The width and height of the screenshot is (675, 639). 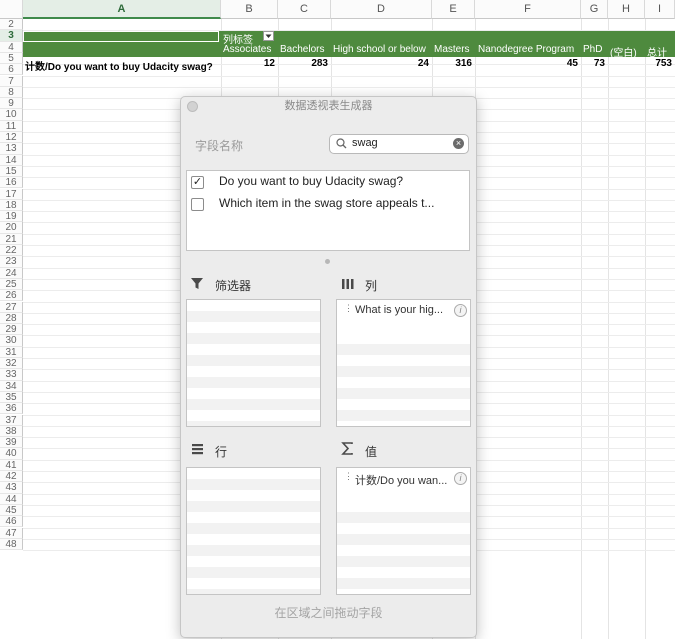 I want to click on row-header: 26, so click(x=11, y=296).